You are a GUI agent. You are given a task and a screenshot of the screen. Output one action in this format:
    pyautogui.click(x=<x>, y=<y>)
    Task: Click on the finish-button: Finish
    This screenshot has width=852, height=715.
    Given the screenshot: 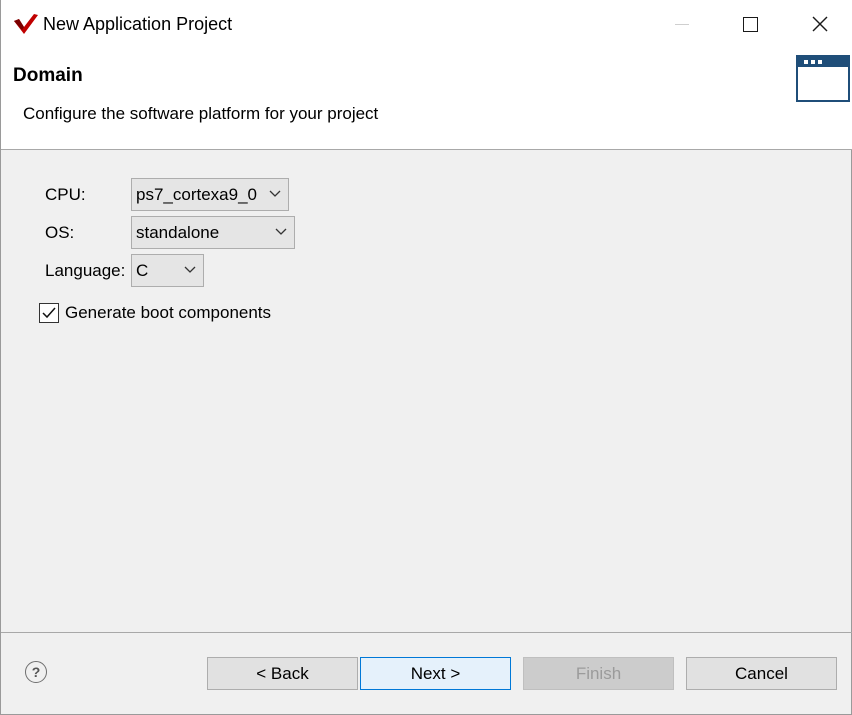 What is the action you would take?
    pyautogui.click(x=598, y=673)
    